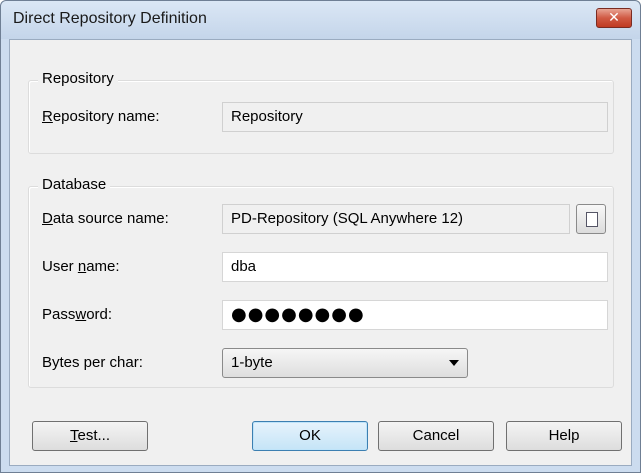 This screenshot has width=641, height=473. What do you see at coordinates (310, 436) in the screenshot?
I see `ok-button: OK` at bounding box center [310, 436].